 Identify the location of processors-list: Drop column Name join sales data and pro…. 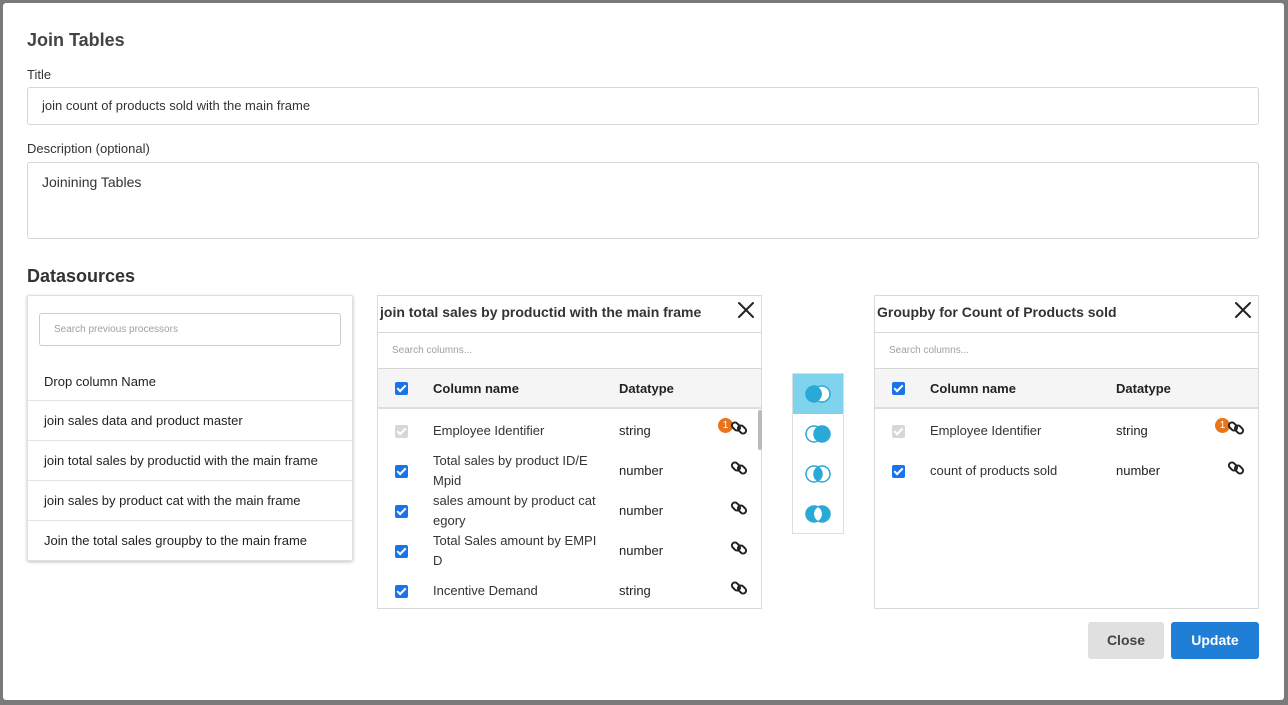
(190, 461).